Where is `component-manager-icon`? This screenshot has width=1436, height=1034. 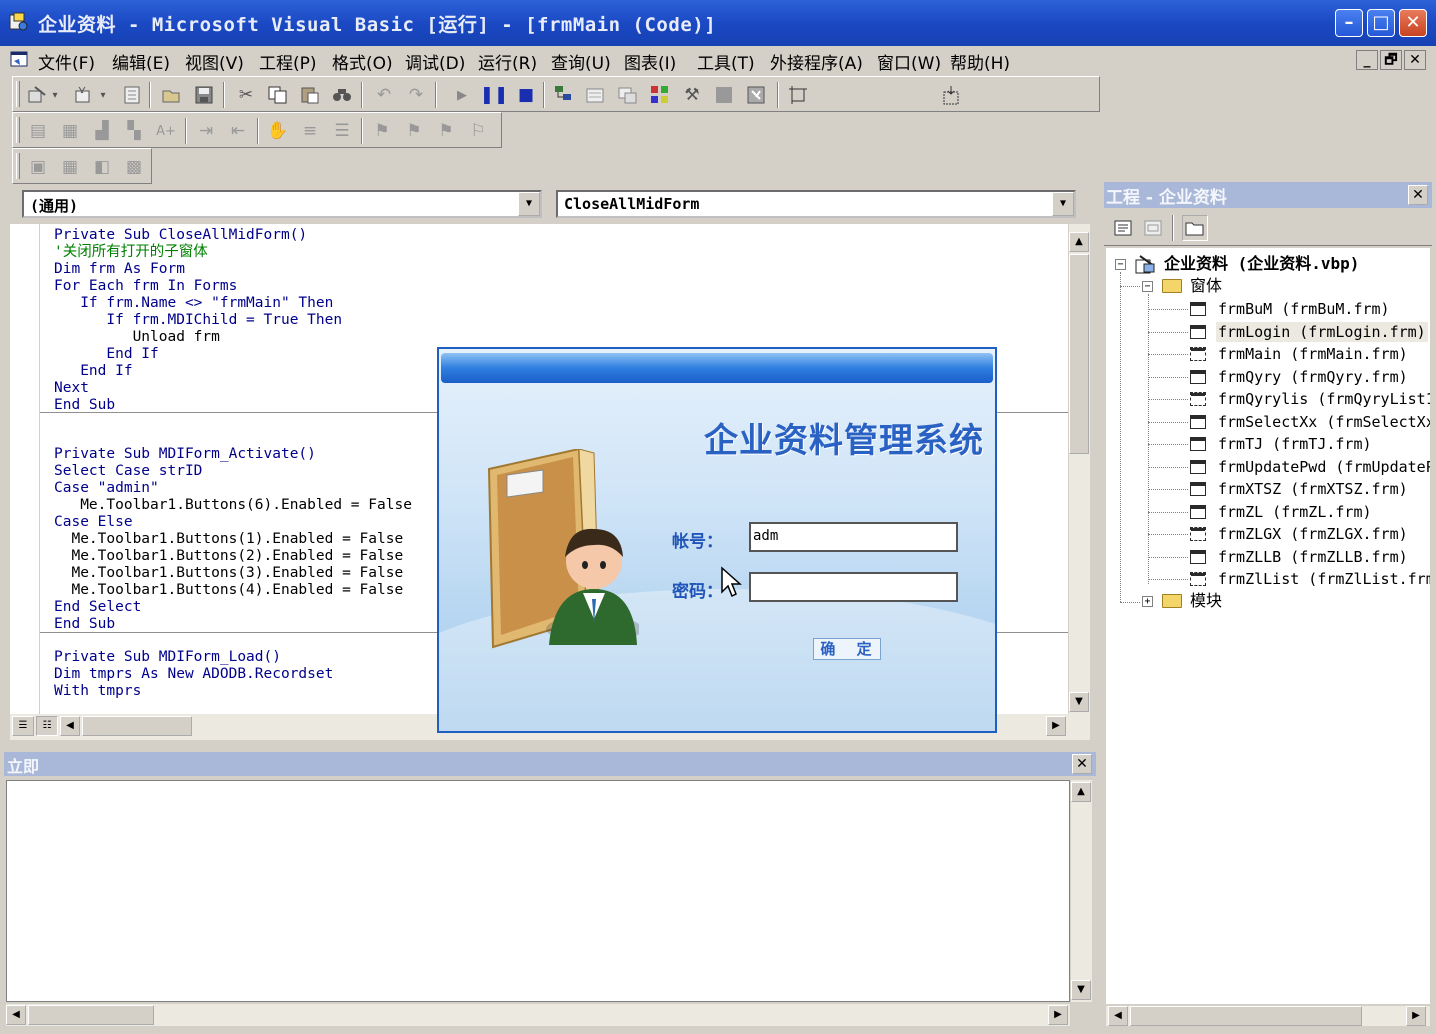 component-manager-icon is located at coordinates (756, 95).